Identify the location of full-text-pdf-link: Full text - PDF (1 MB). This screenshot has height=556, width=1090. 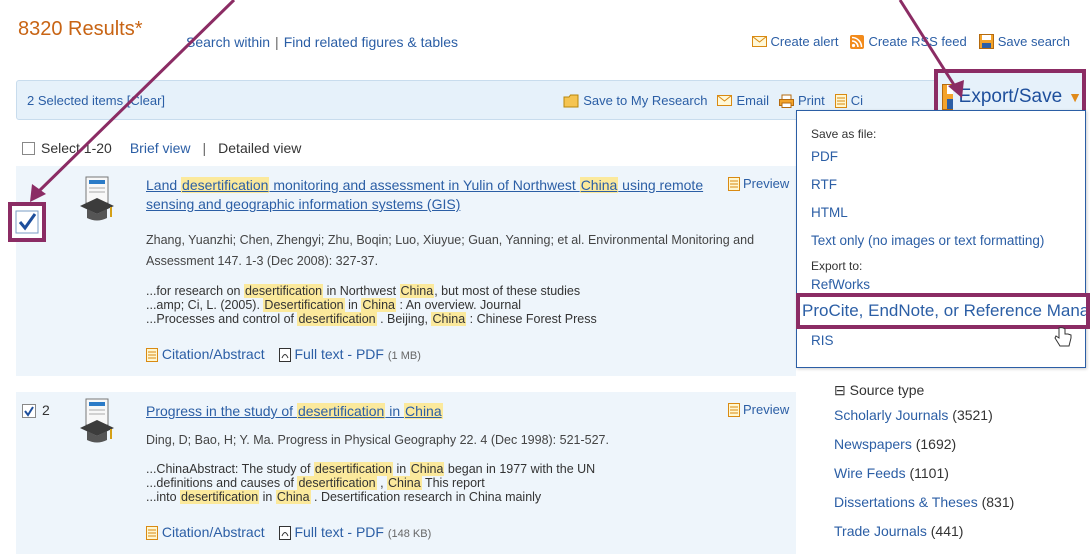
(349, 354).